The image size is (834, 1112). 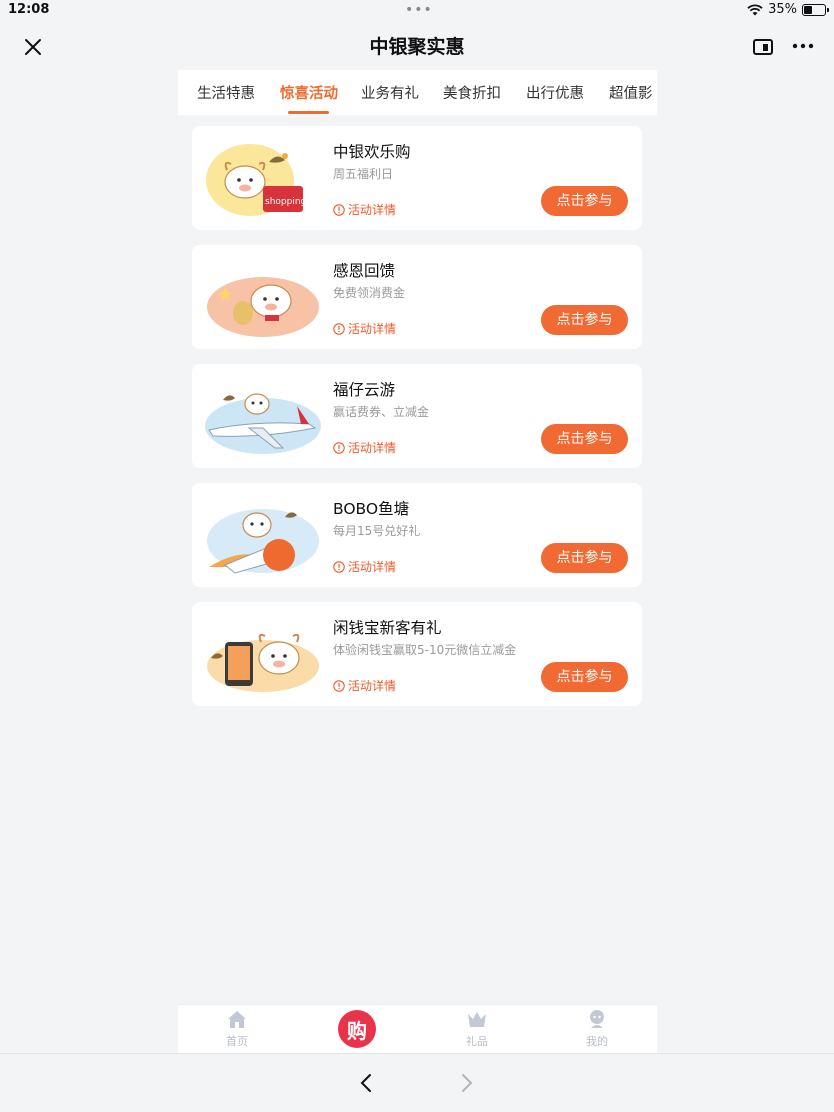 I want to click on status-bar: 12:08 ••• 35%, so click(x=417, y=11).